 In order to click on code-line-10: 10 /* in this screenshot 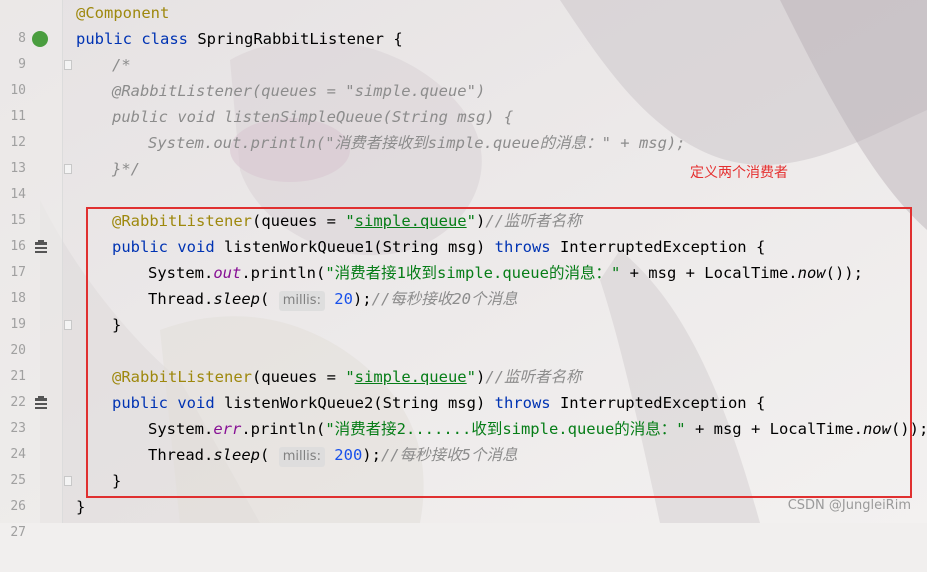, I will do `click(463, 75)`.